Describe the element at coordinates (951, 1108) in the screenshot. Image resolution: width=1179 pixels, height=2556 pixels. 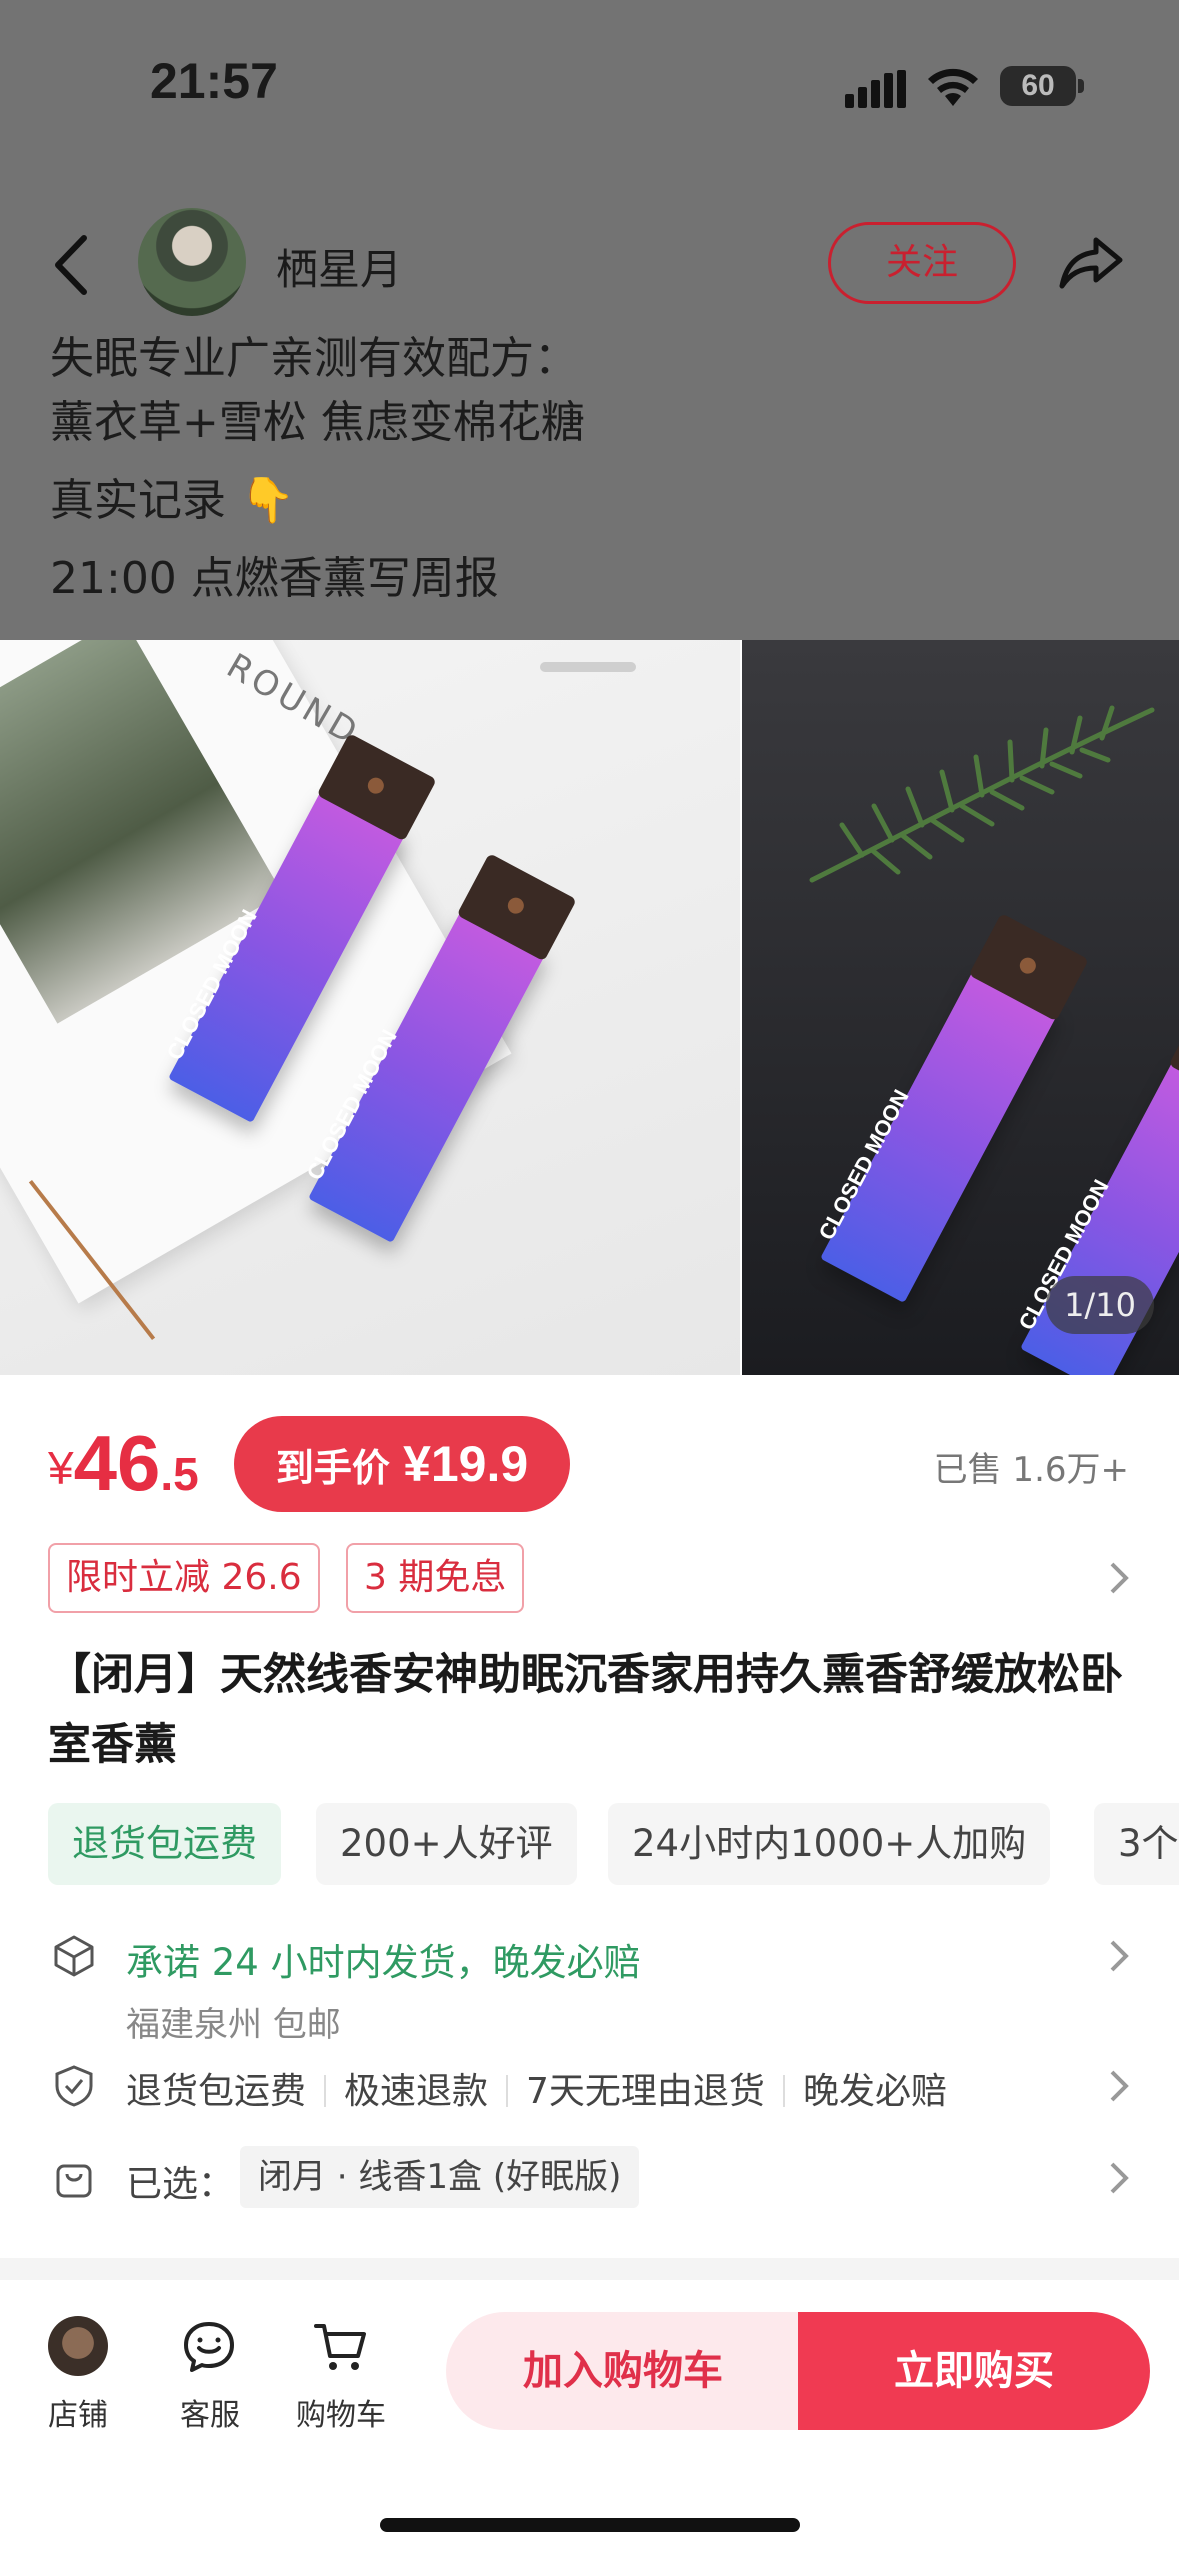
I see `incense-box-3: CLOSED MOON` at that location.